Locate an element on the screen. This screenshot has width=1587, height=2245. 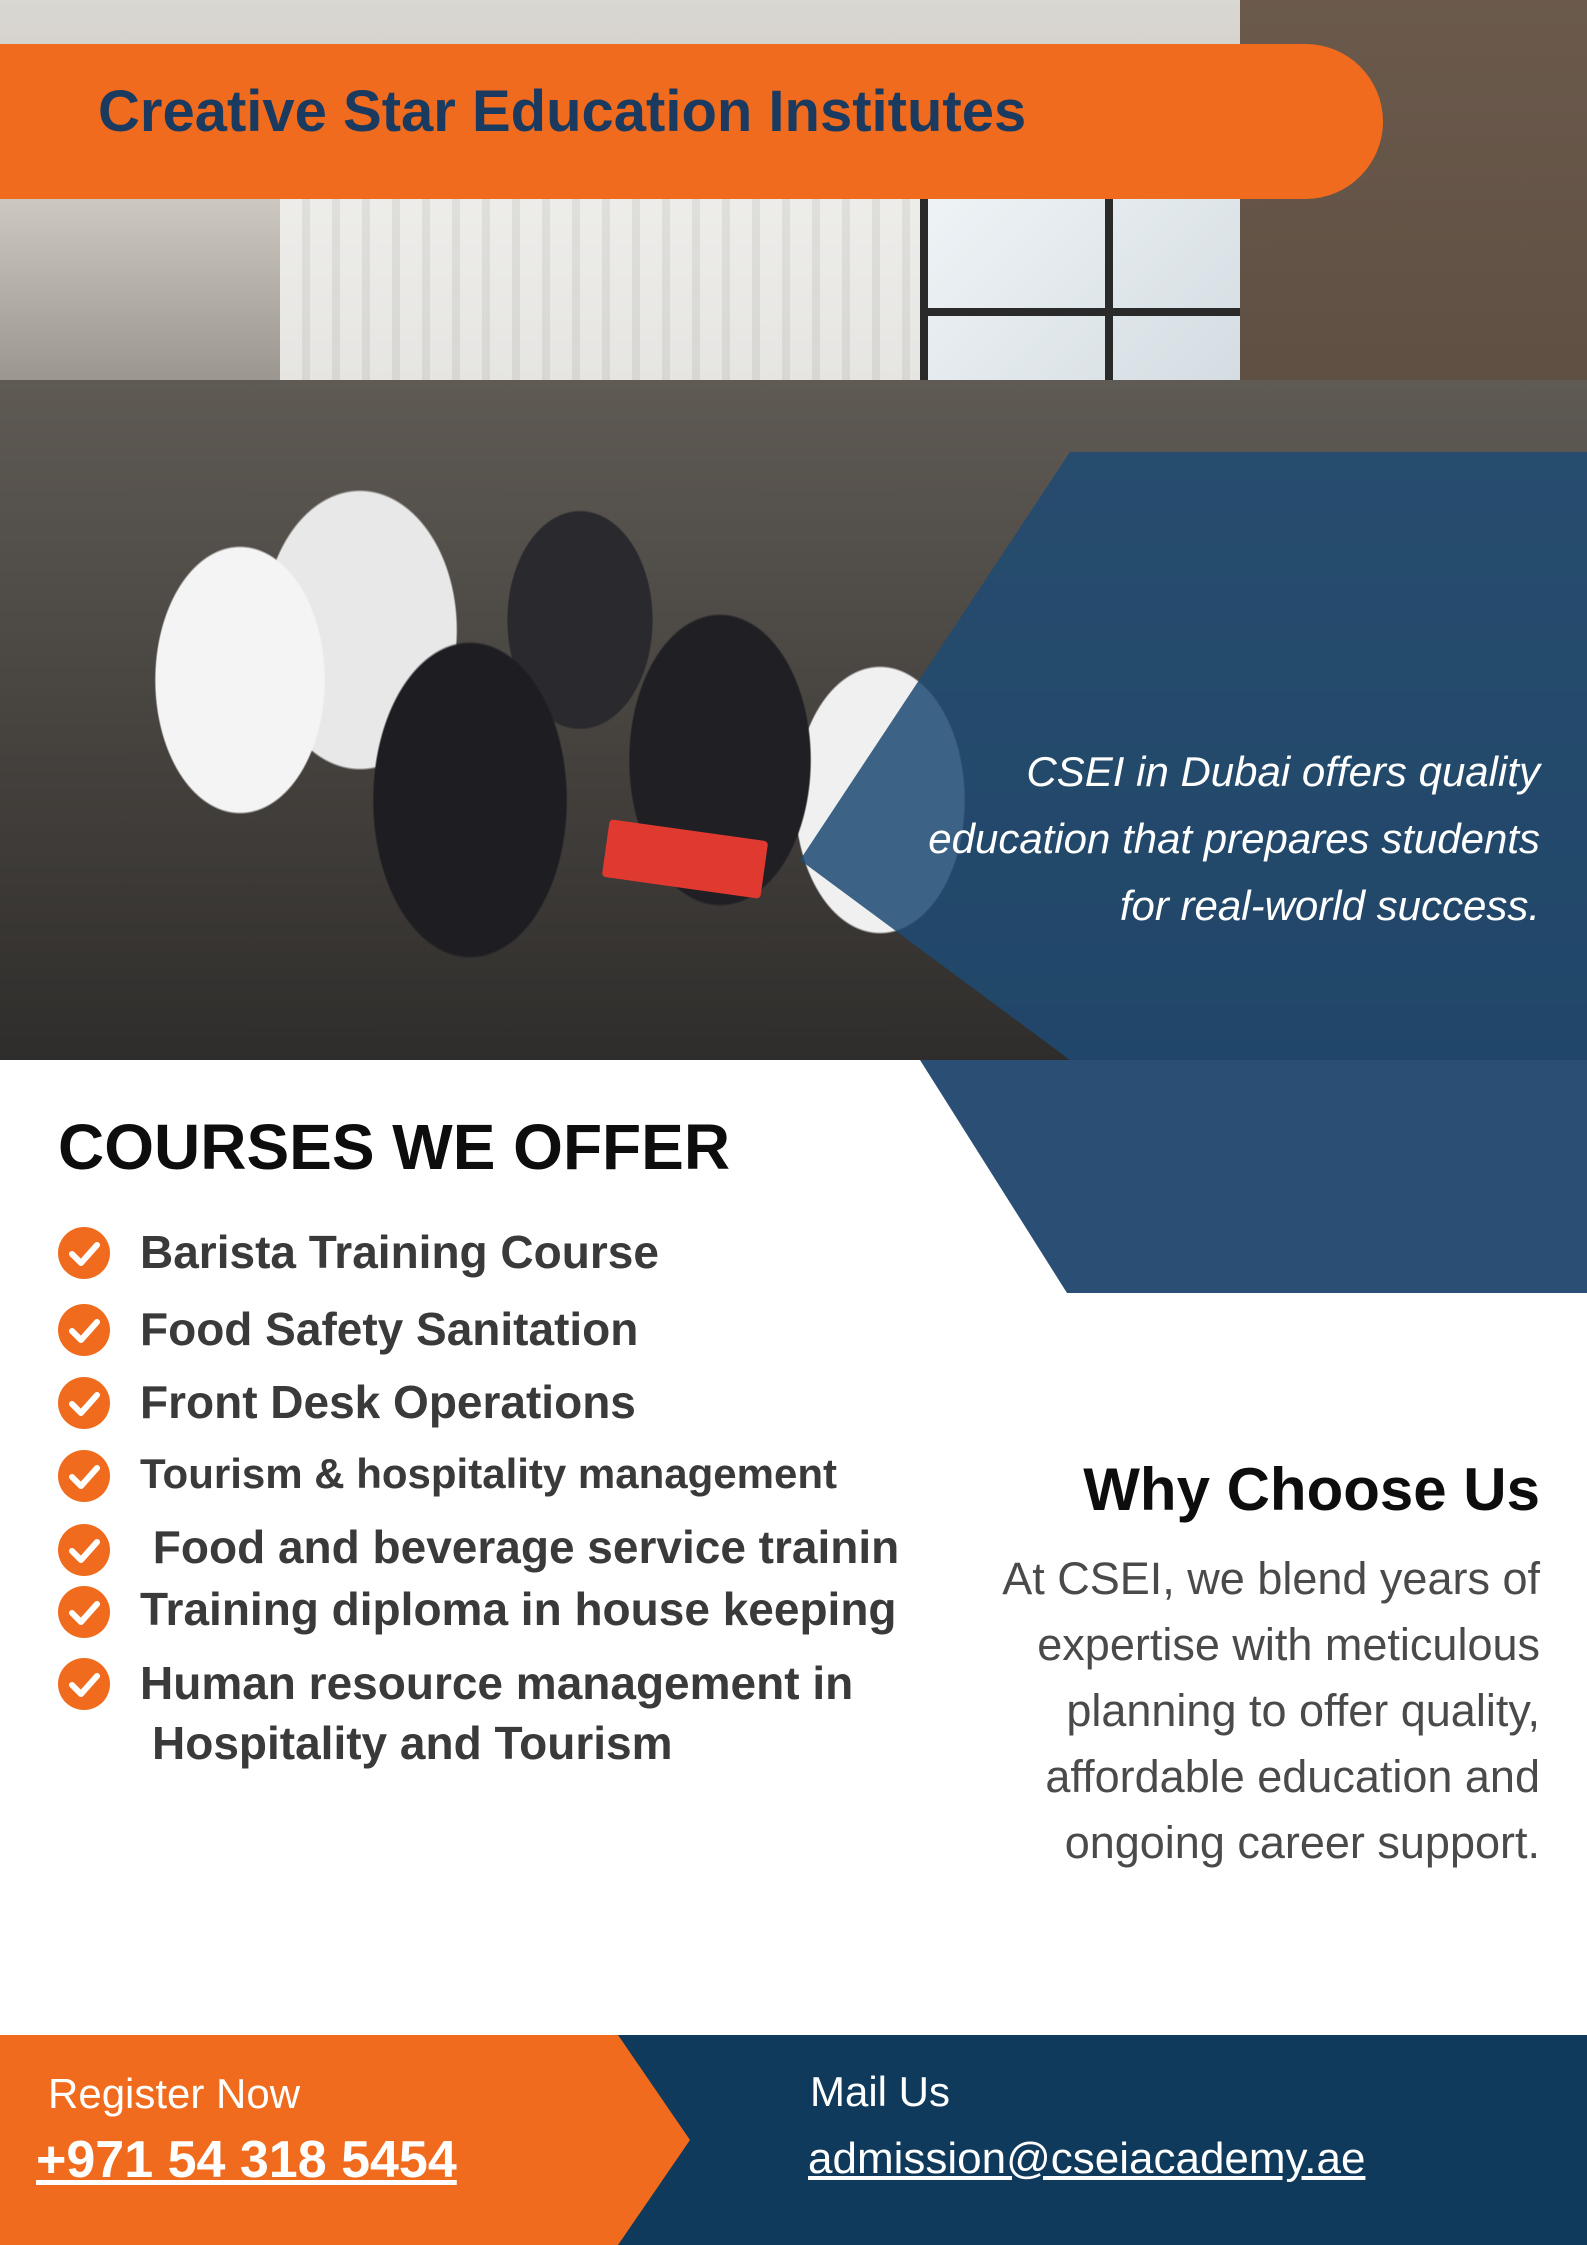
mail-label: Mail Us is located at coordinates (880, 2091).